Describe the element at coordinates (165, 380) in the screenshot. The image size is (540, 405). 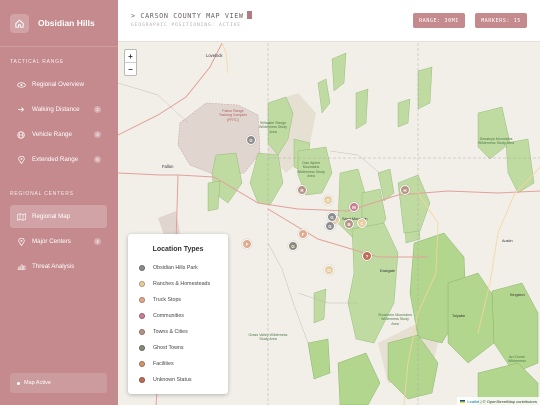
I see `legend-item: Unknown Status` at that location.